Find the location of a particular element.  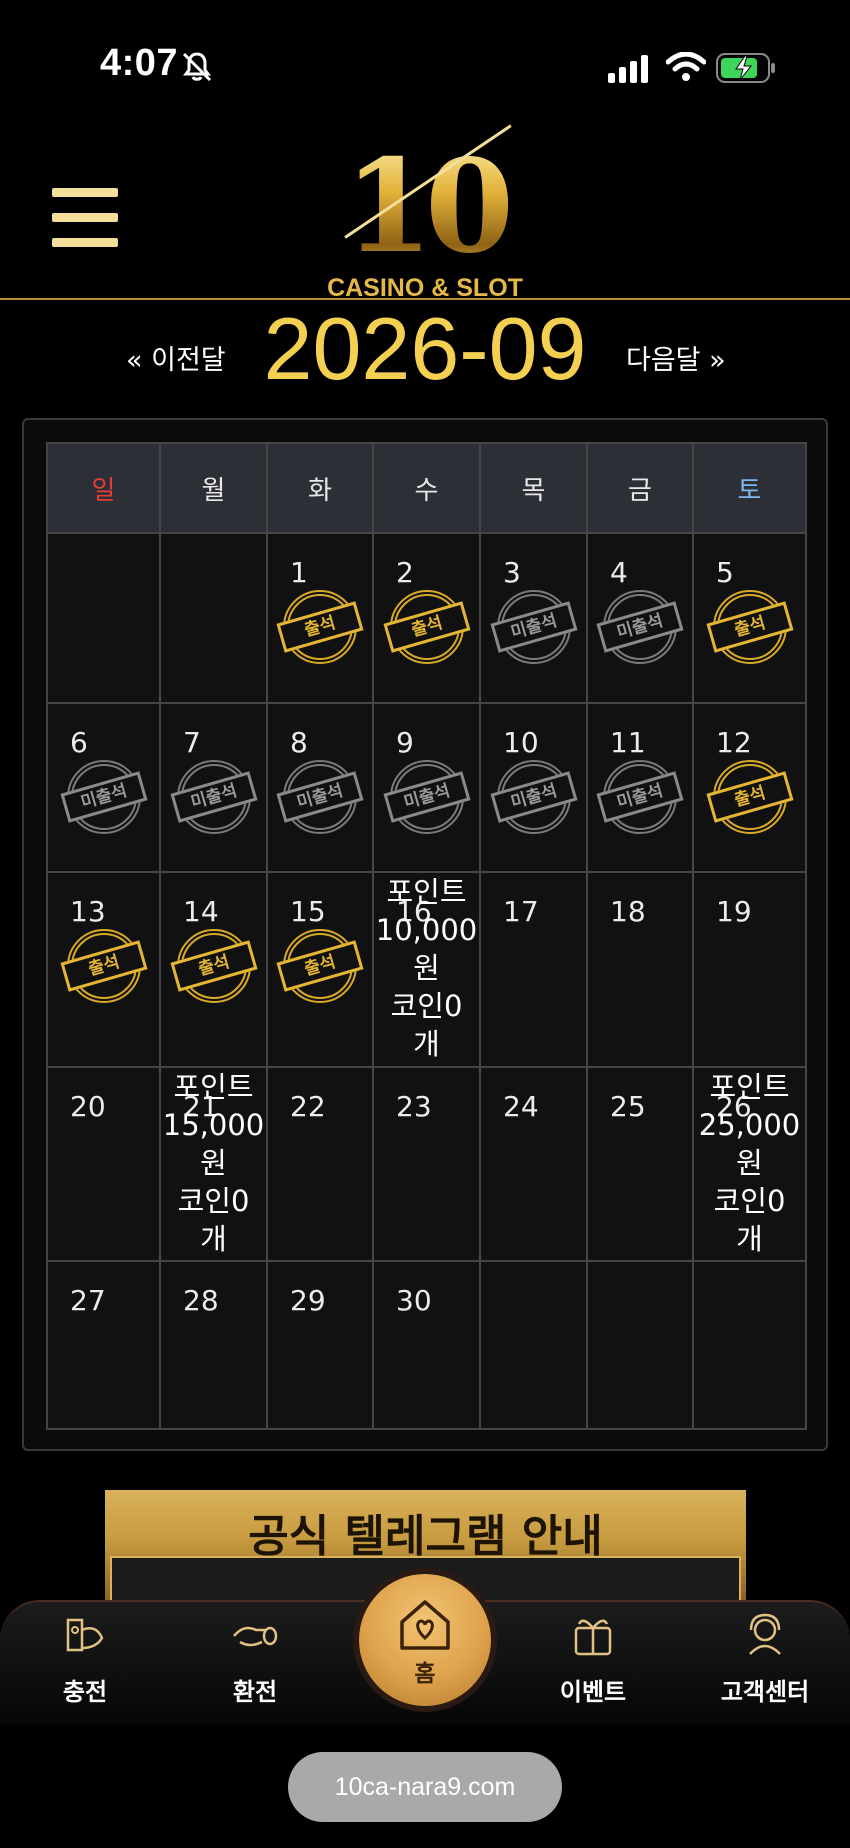

calendar-day-cell: 19 is located at coordinates (749, 969).